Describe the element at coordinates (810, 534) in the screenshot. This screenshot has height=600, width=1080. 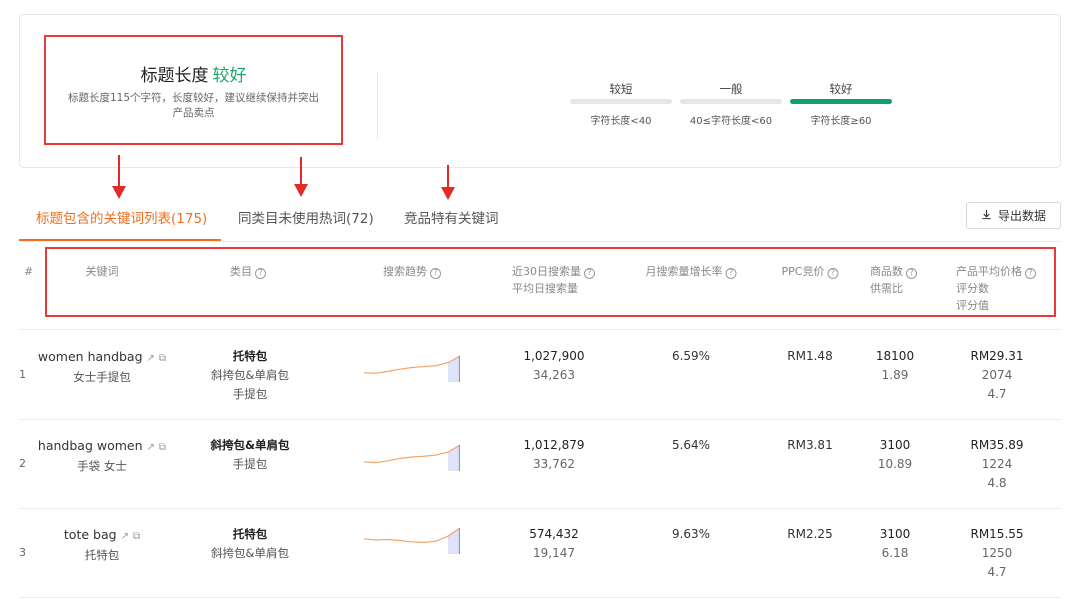
I see `ppc-price: RM2.25` at that location.